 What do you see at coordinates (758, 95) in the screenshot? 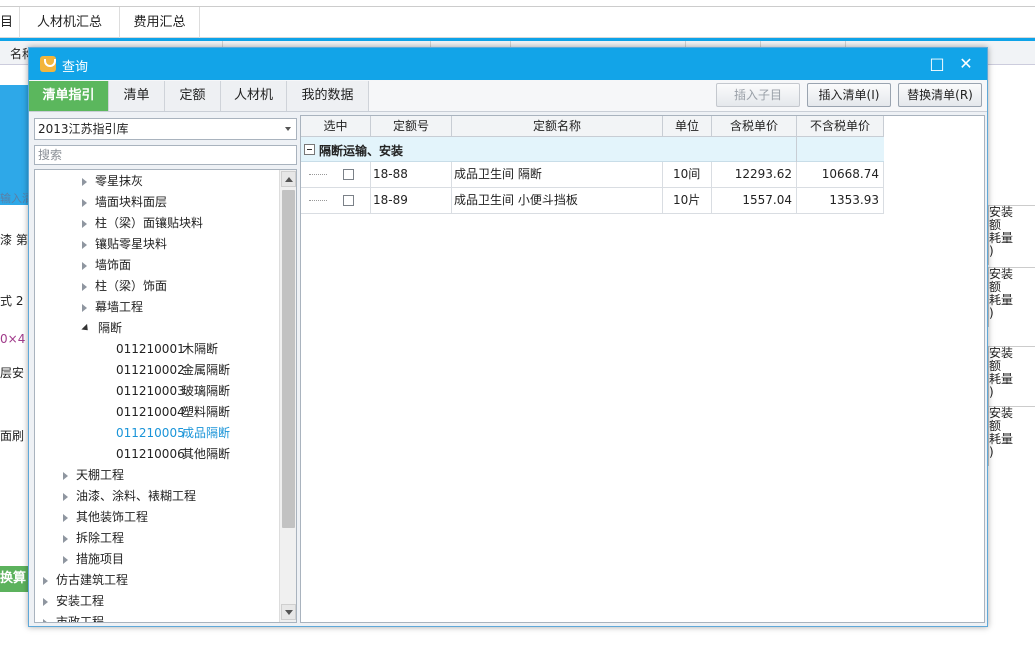
I see `insert-child-button: 插入子目` at bounding box center [758, 95].